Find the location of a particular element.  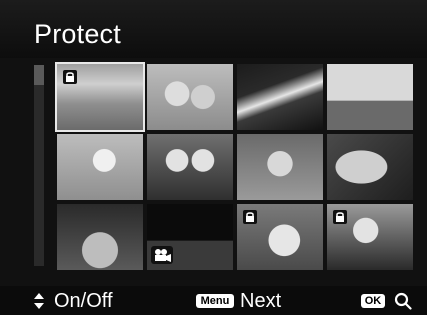

scroll-track is located at coordinates (39, 165).